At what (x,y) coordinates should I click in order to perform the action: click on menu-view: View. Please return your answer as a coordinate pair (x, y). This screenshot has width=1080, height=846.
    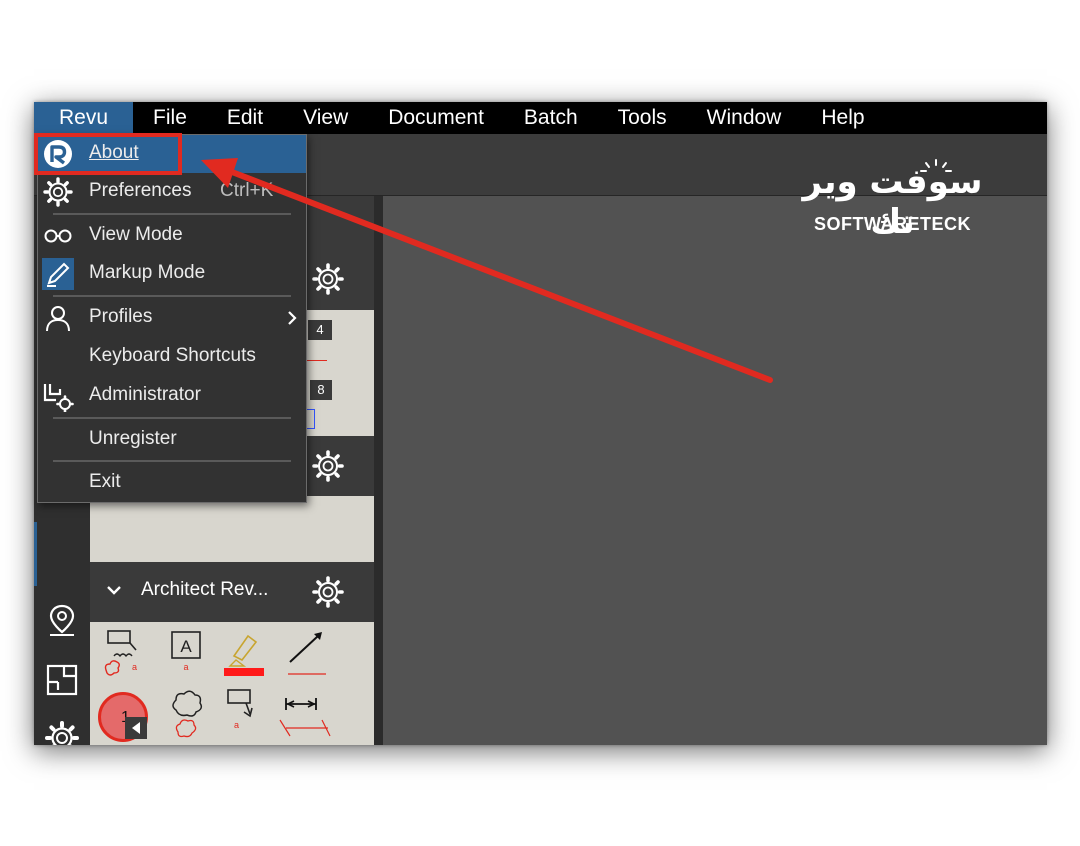
    Looking at the image, I should click on (325, 118).